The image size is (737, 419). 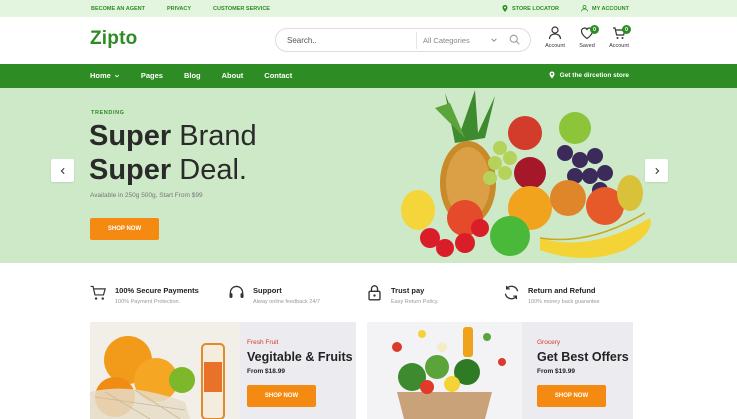 I want to click on nav-item-home: Home, so click(x=105, y=75).